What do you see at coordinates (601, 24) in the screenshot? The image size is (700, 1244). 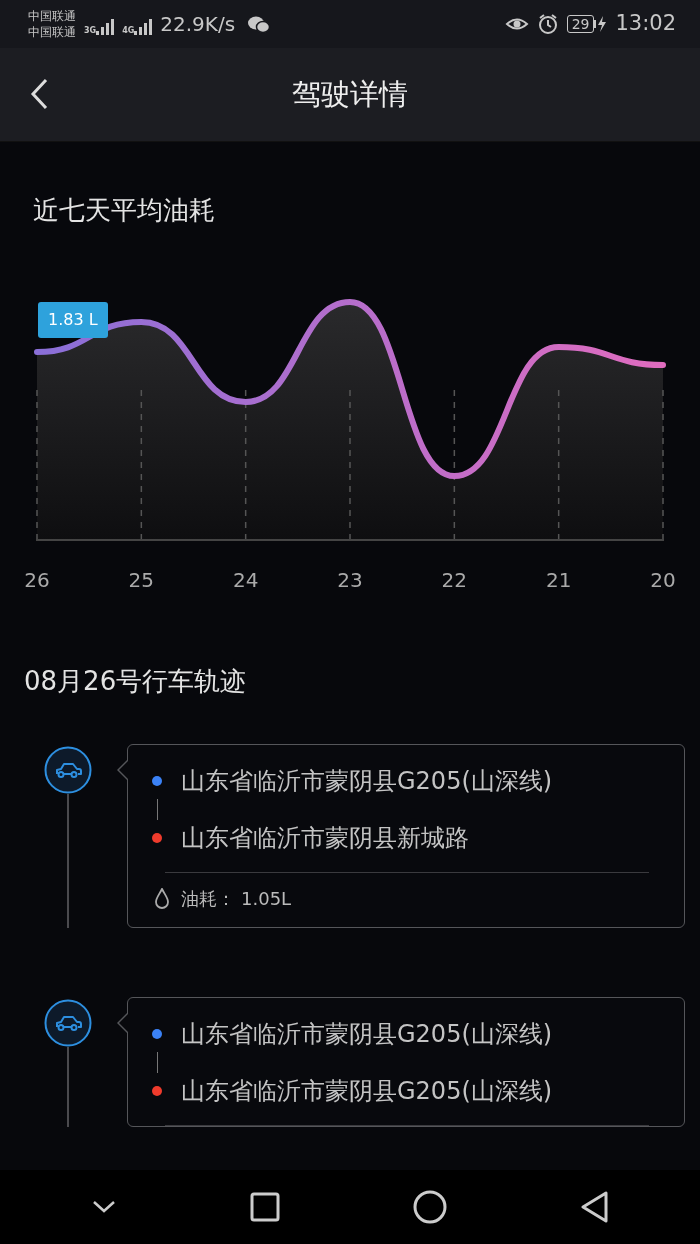 I see `charging-icon` at bounding box center [601, 24].